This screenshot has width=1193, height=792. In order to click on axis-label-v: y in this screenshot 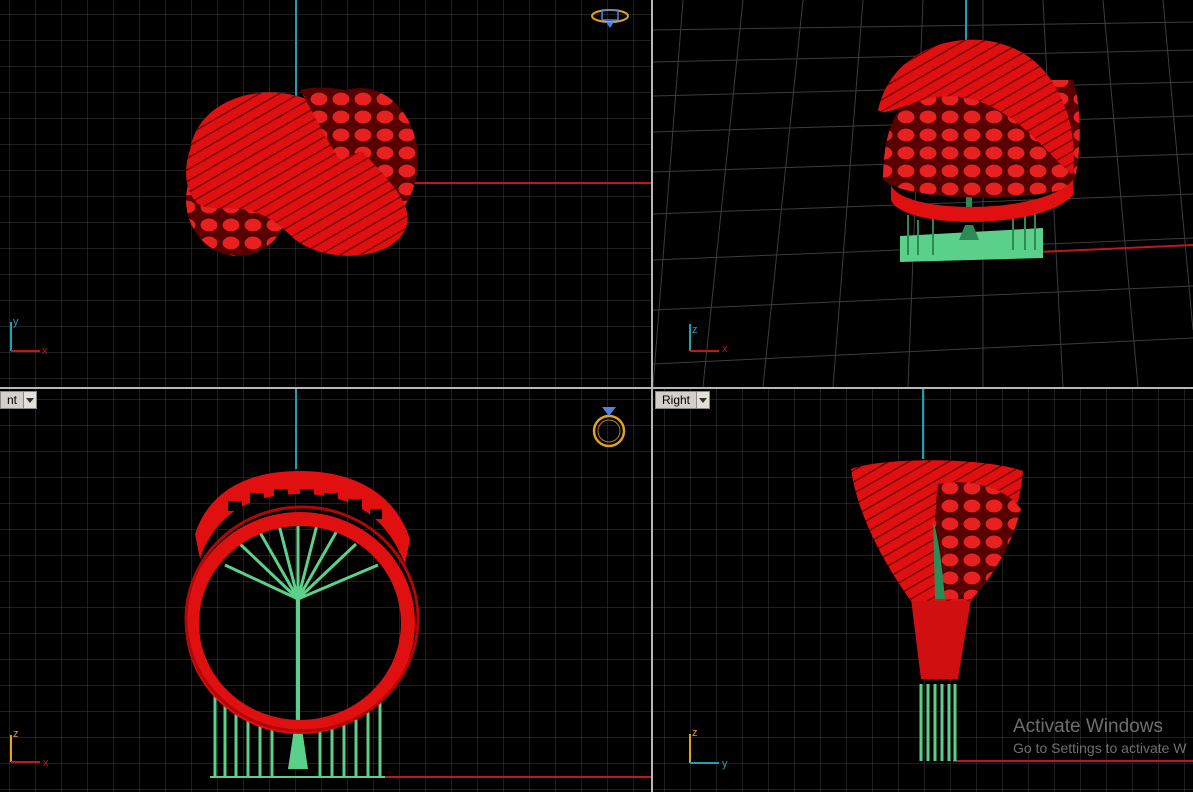, I will do `click(16, 322)`.